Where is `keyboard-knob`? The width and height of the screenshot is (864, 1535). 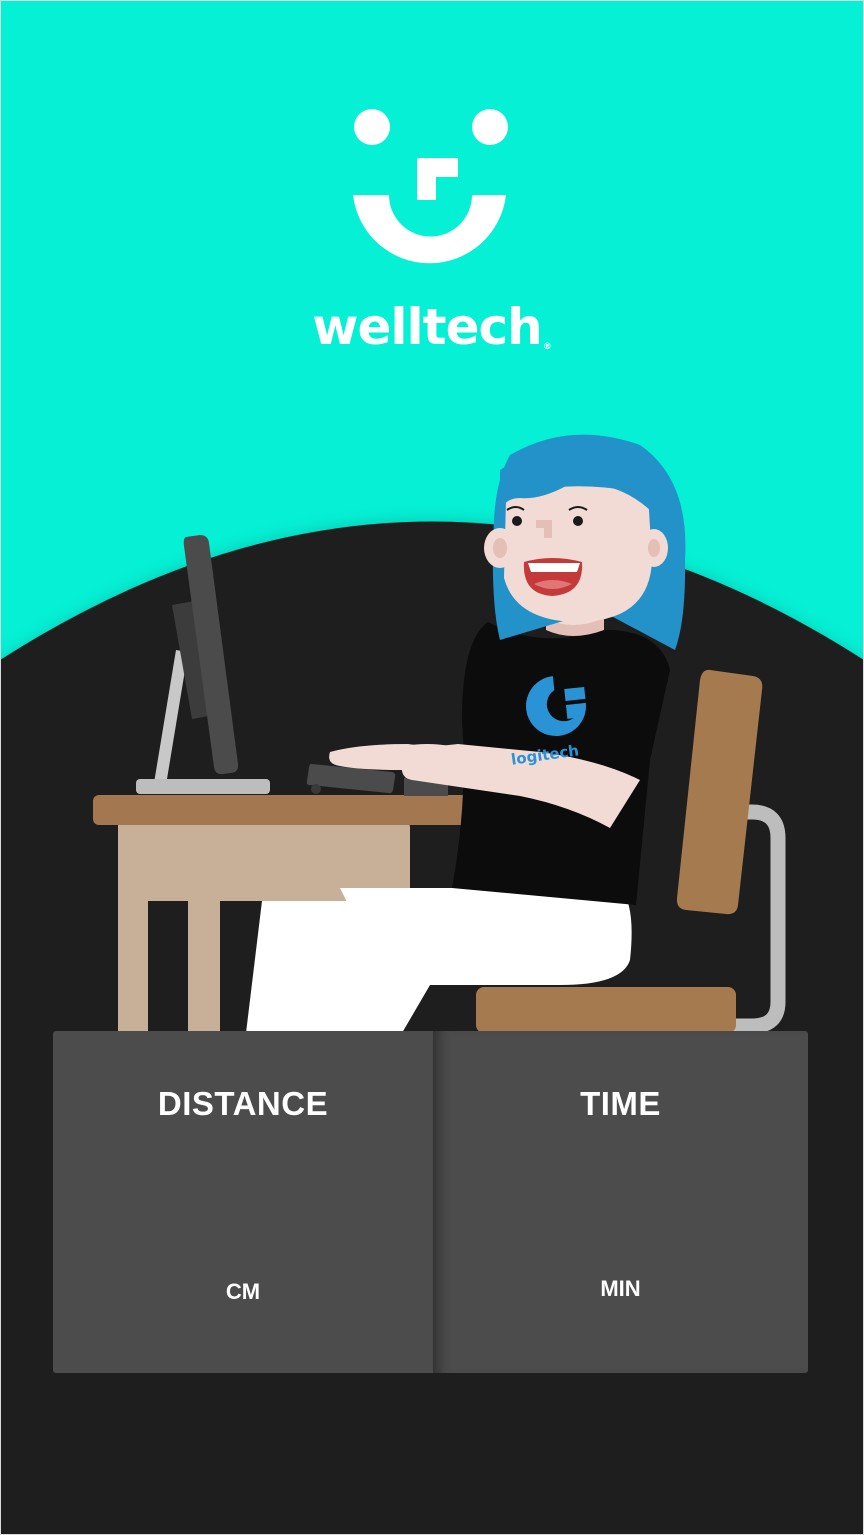
keyboard-knob is located at coordinates (316, 789).